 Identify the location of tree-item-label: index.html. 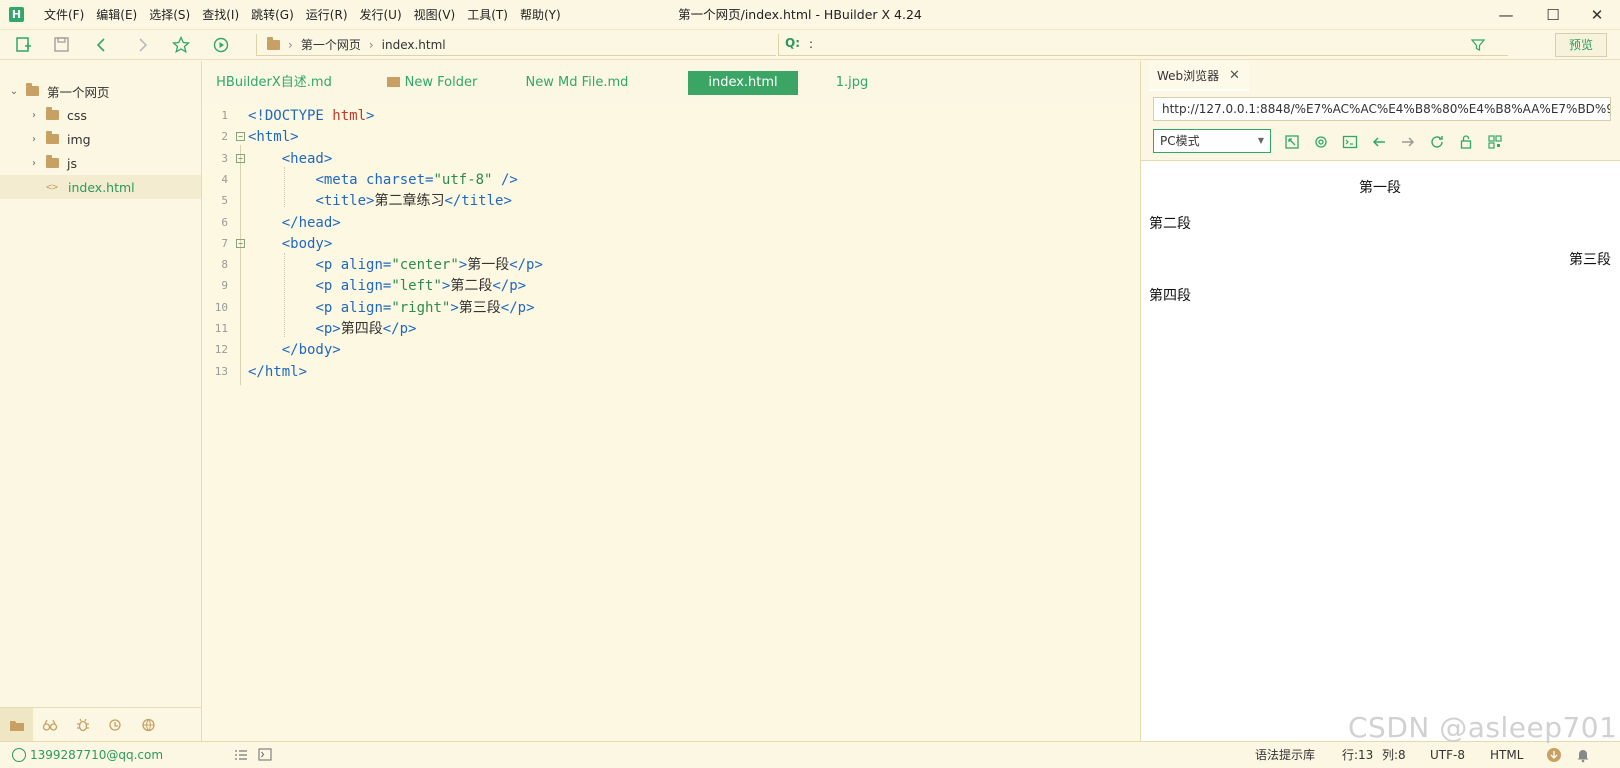
(101, 187).